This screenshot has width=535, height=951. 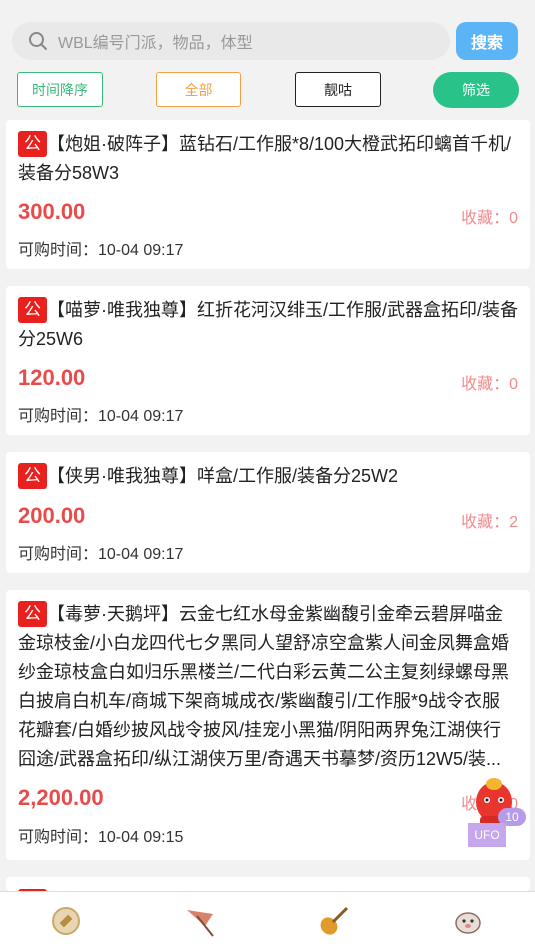 I want to click on bottom-nav, so click(x=267, y=921).